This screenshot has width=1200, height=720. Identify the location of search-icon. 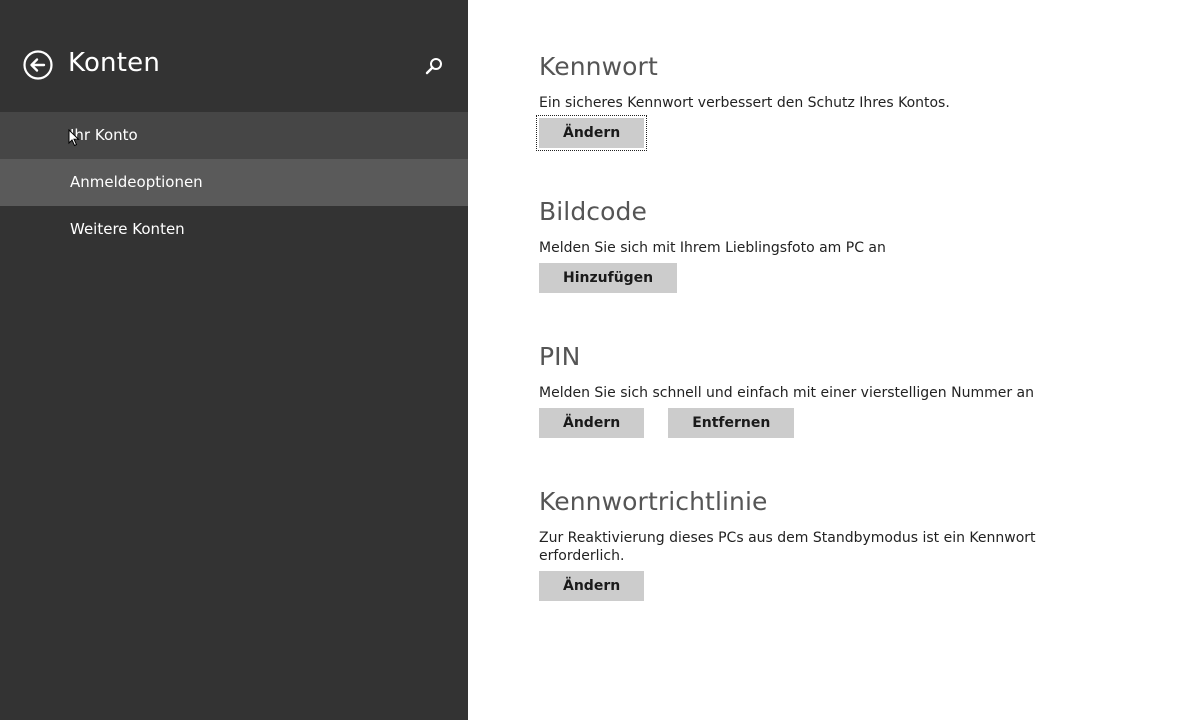
(433, 66).